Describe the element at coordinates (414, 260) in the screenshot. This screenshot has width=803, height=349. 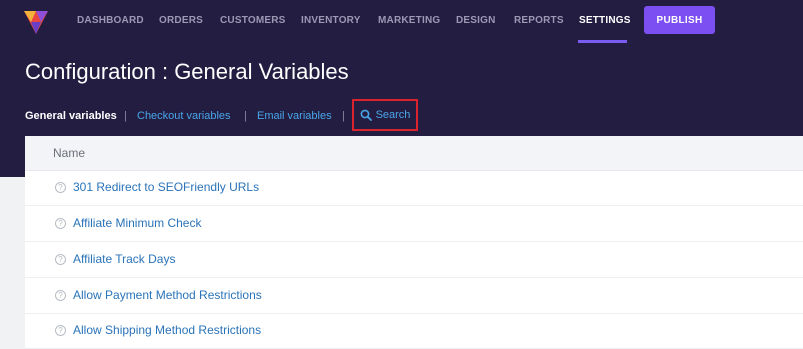
I see `table-row: ? Affiliate Track Days` at that location.